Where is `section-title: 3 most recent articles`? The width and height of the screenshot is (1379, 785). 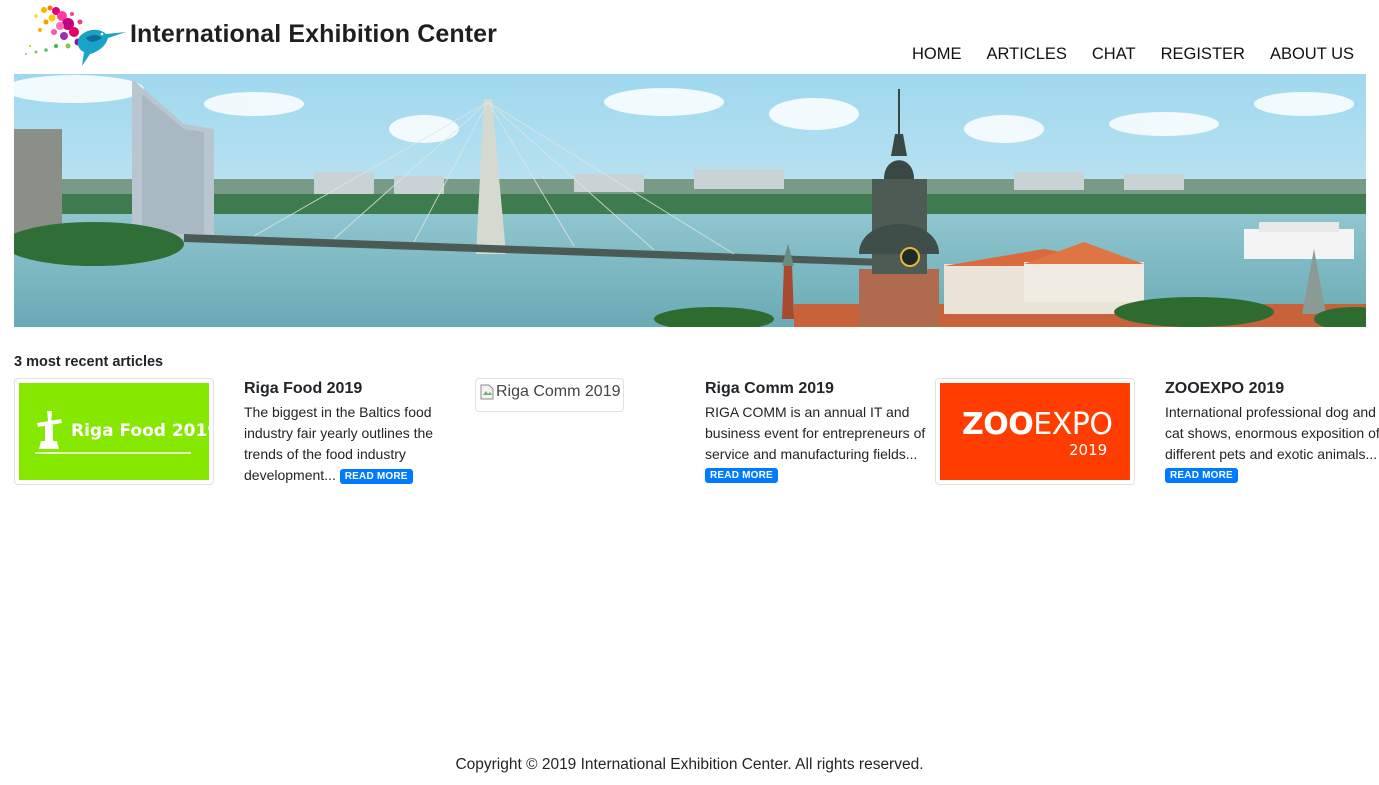 section-title: 3 most recent articles is located at coordinates (89, 362).